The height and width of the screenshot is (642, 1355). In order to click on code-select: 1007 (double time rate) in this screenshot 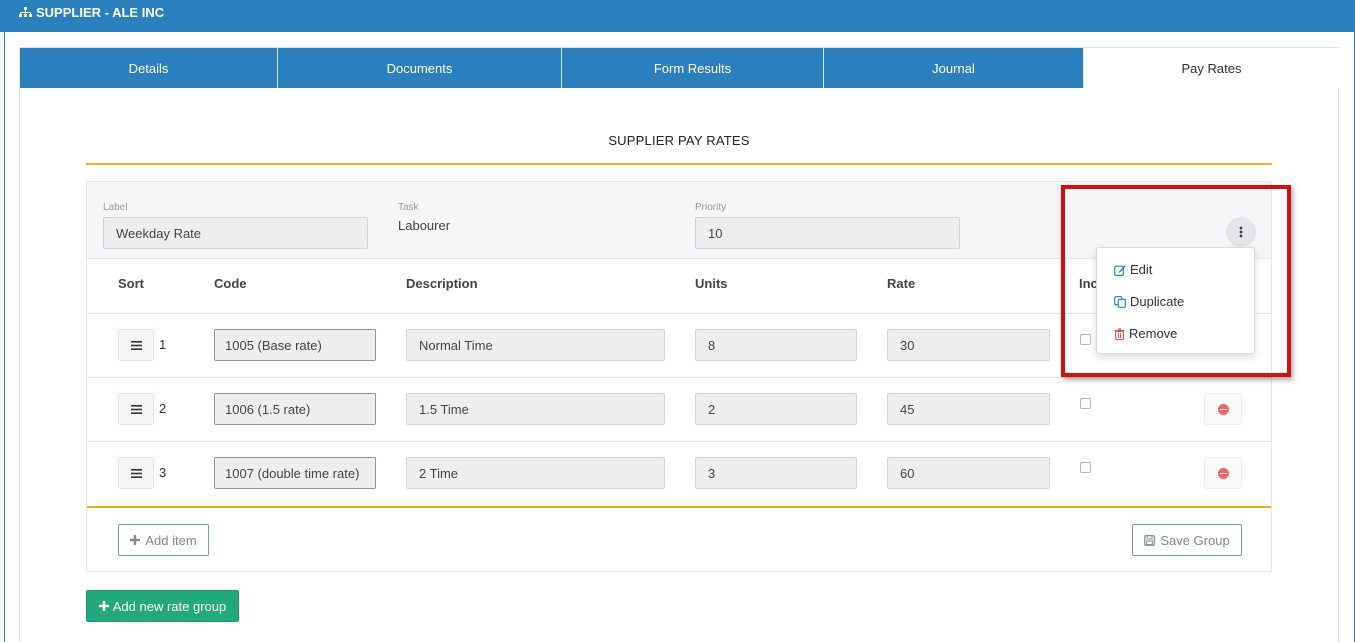, I will do `click(295, 473)`.